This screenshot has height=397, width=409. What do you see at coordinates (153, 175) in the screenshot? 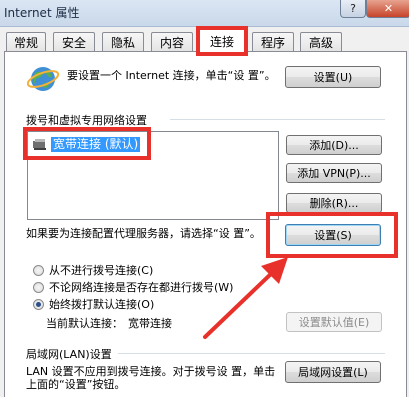
I see `connections-list: 宽带连接 (默认)` at bounding box center [153, 175].